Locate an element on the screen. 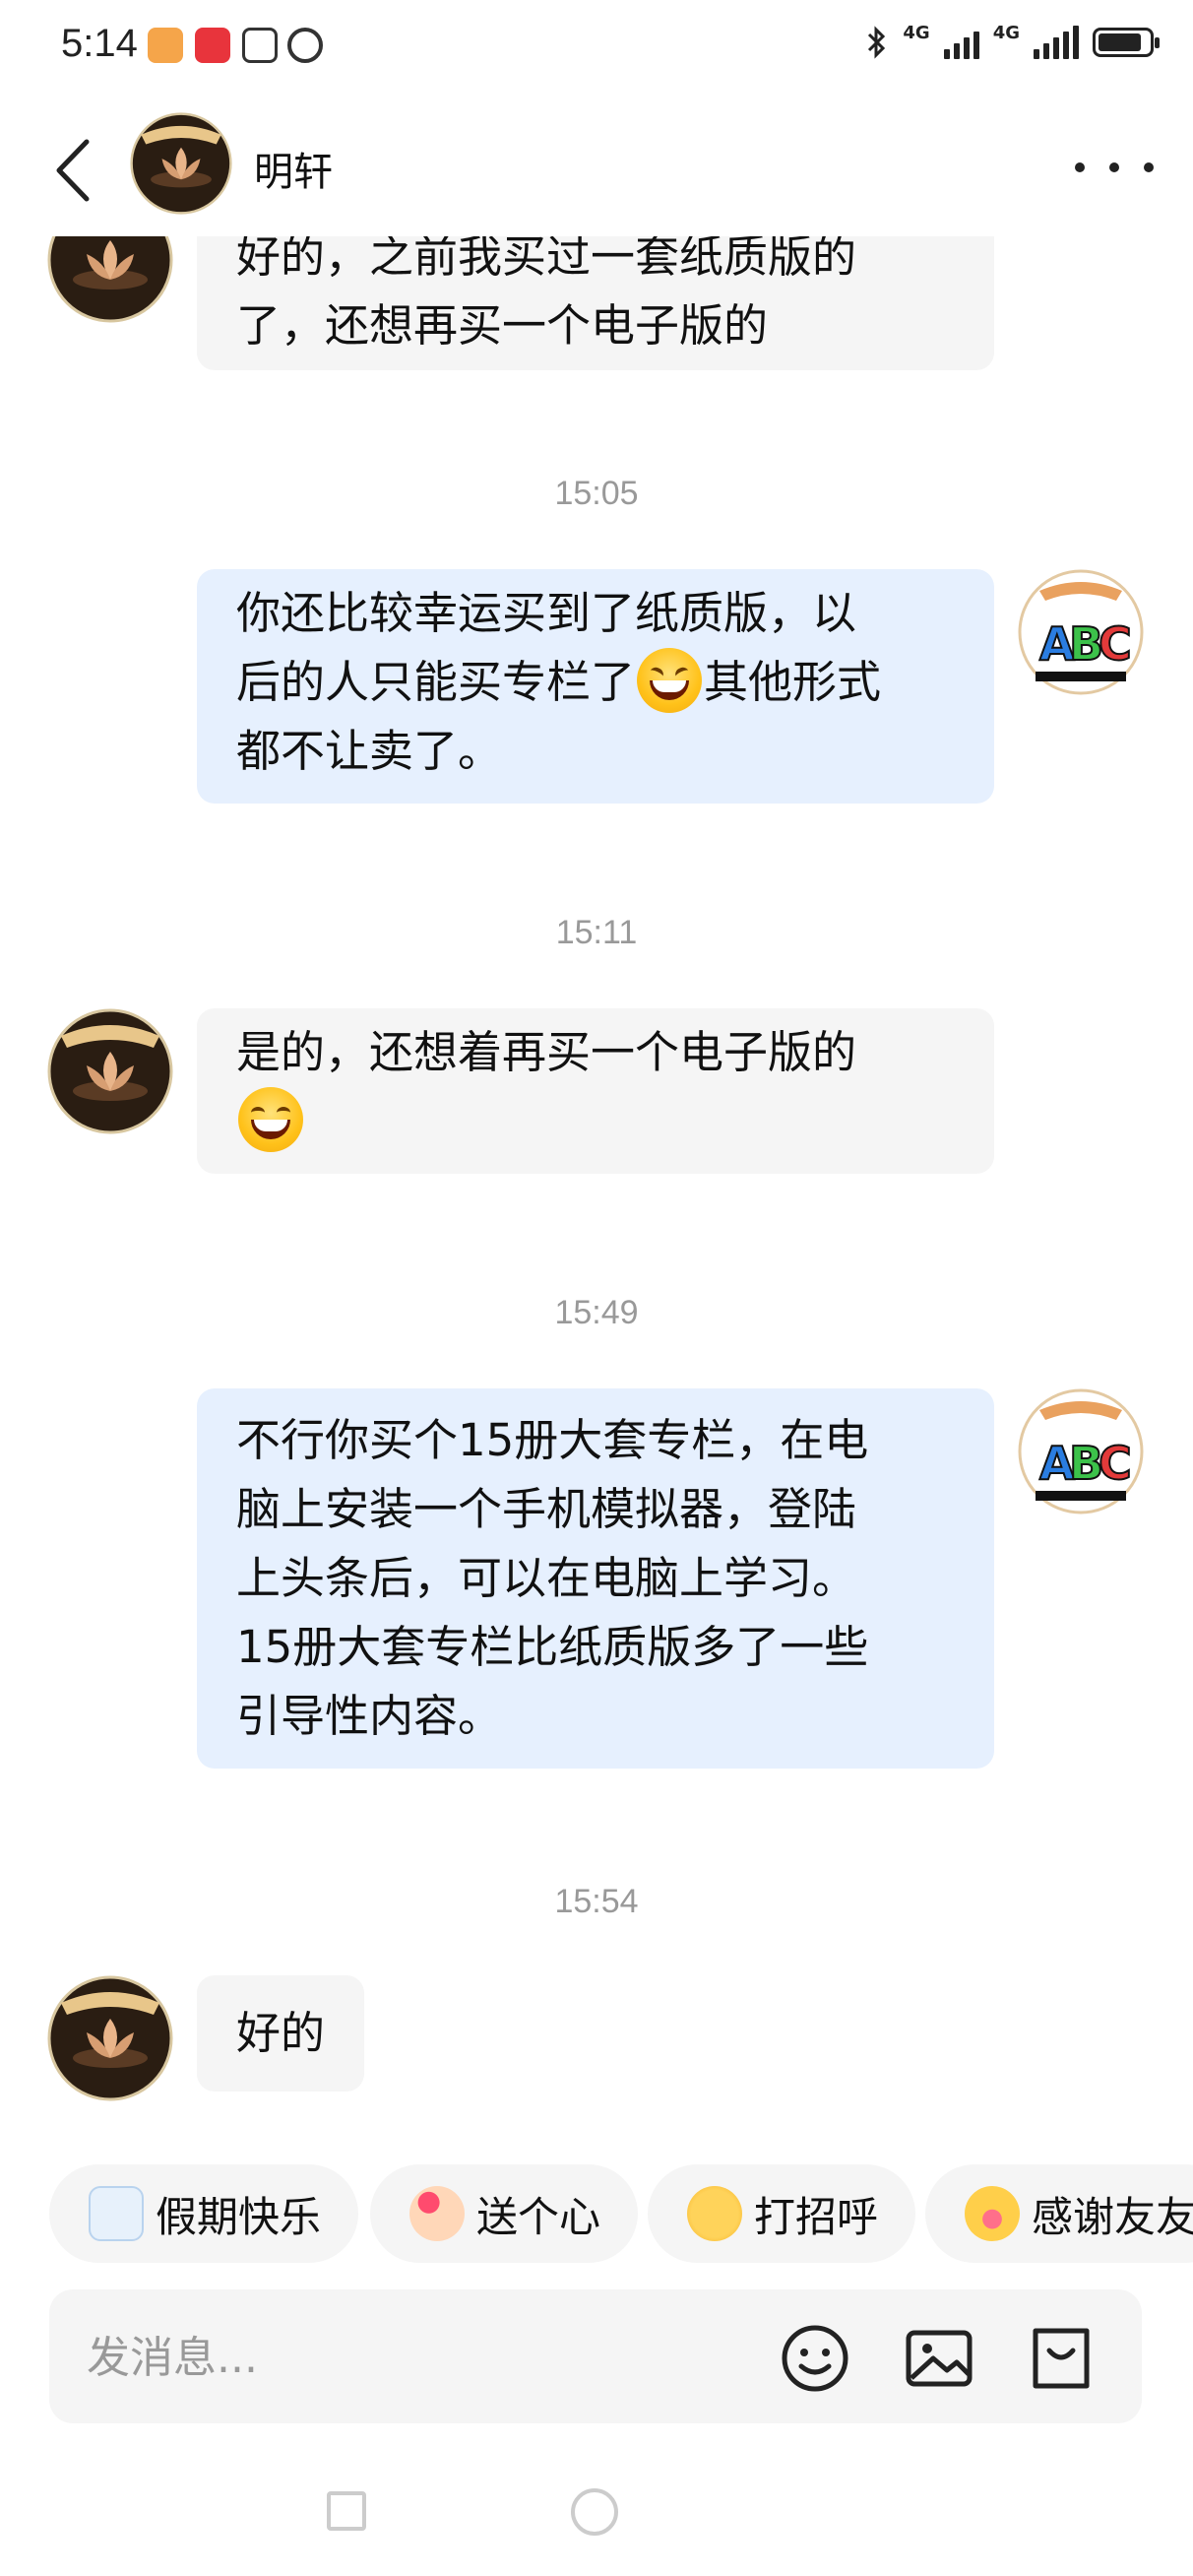 The width and height of the screenshot is (1193, 2576). shop-button is located at coordinates (1061, 2358).